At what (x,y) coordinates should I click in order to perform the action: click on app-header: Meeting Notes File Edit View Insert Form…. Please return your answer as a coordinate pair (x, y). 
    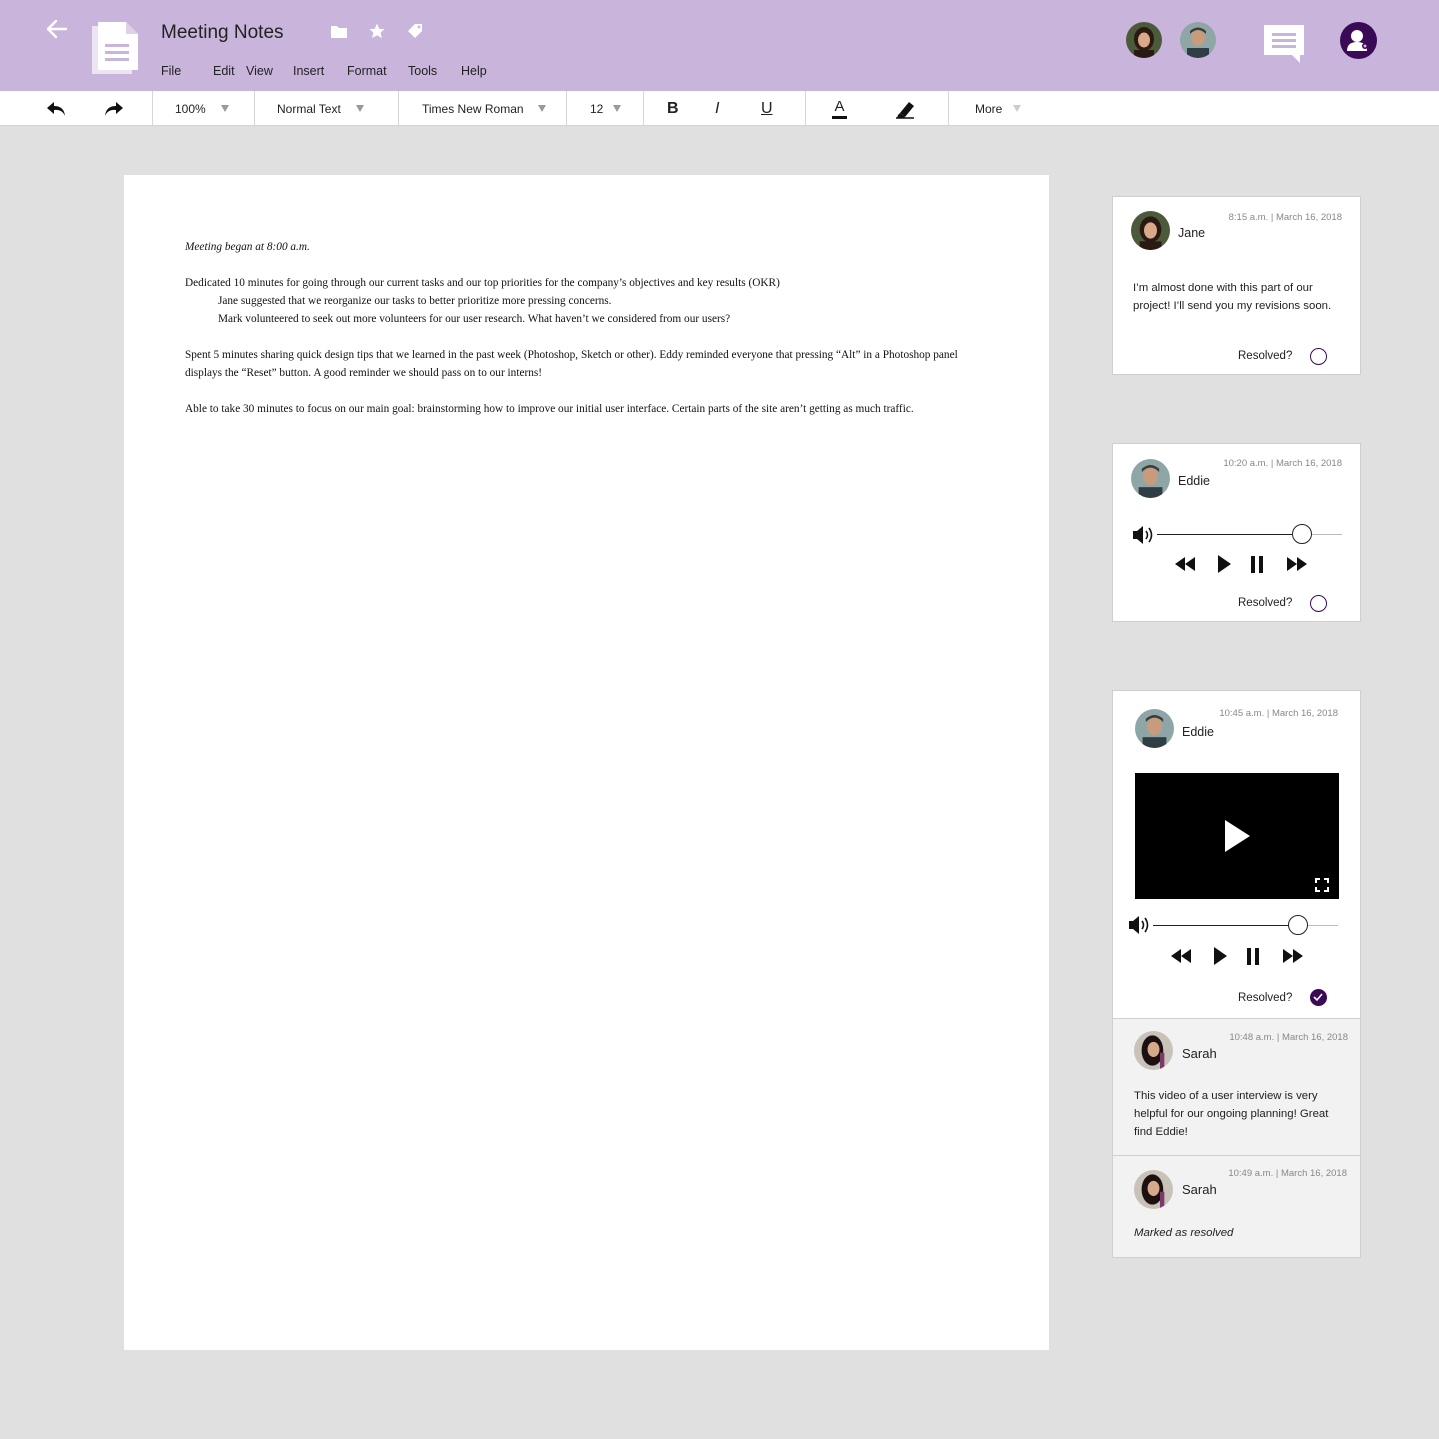
    Looking at the image, I should click on (719, 45).